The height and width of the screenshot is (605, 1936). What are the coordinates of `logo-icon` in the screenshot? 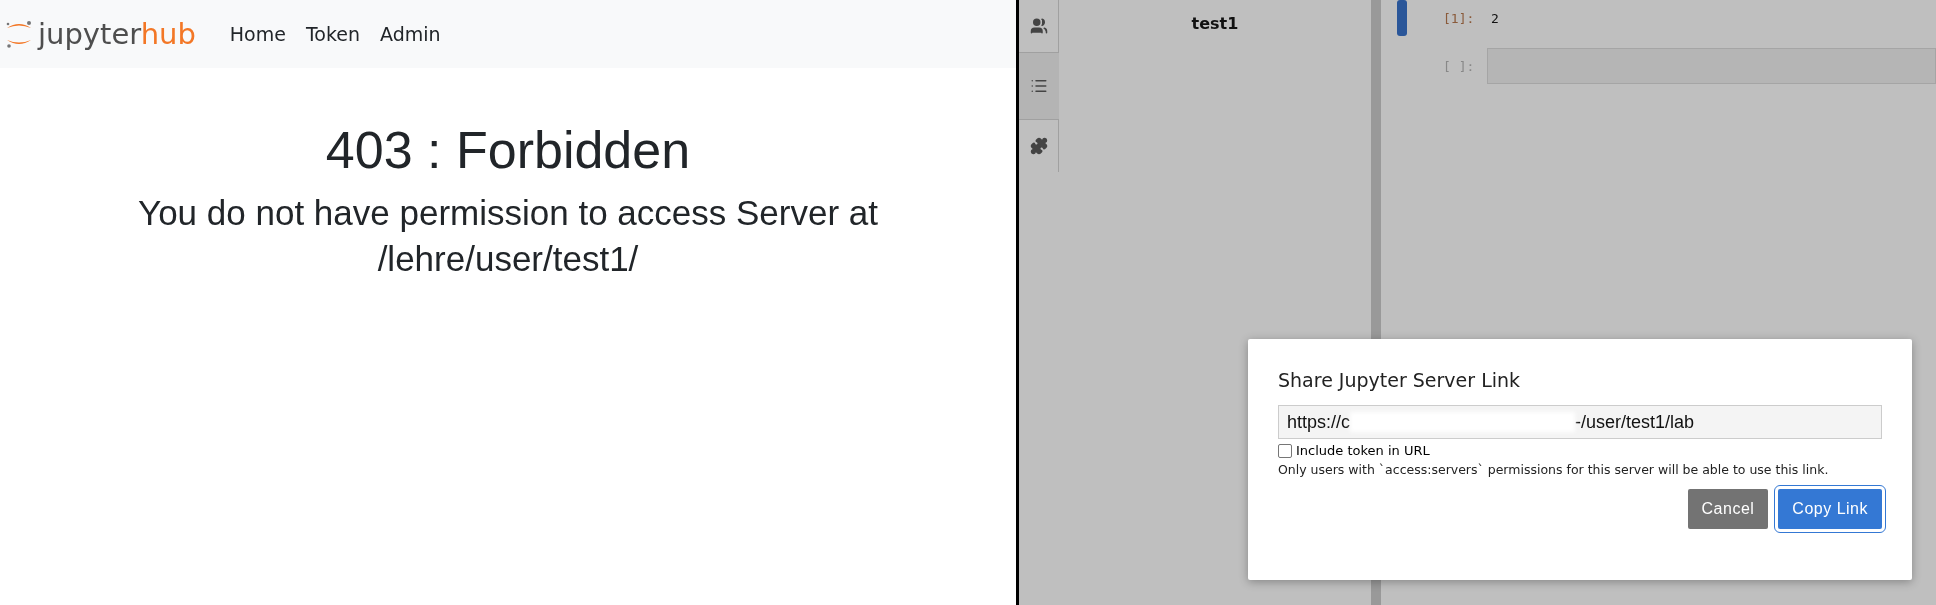 It's located at (19, 34).